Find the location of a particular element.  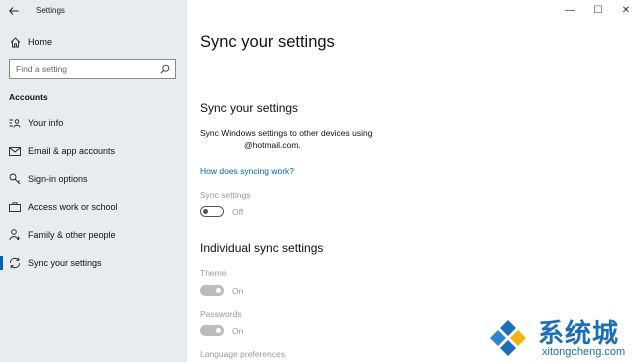

passwords-toggle is located at coordinates (212, 330).